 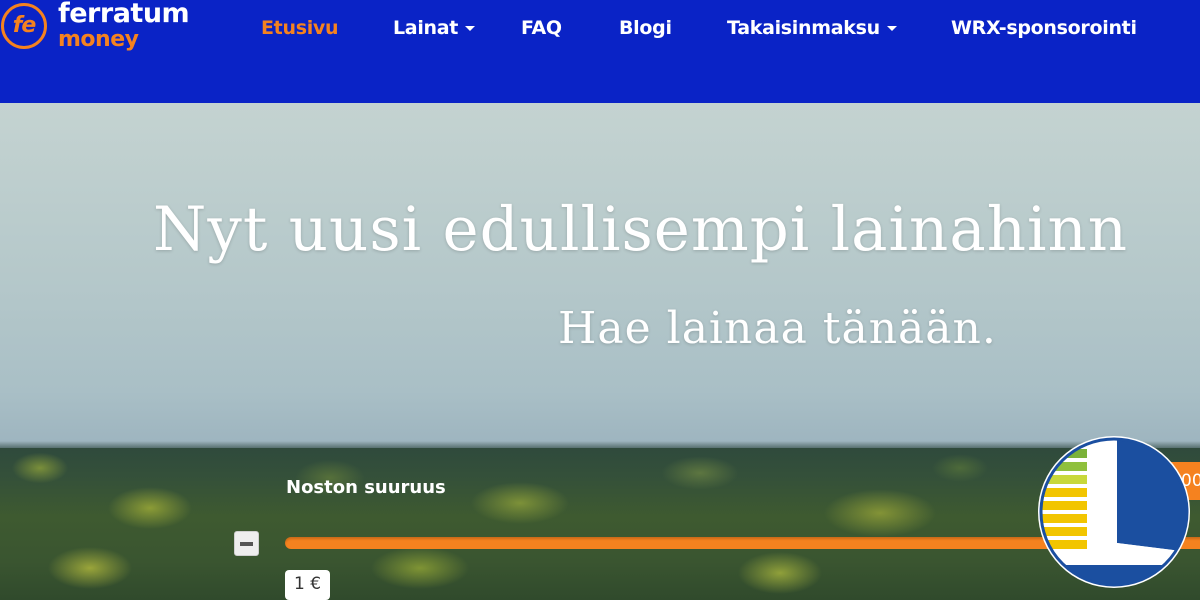 I want to click on loan-amount-label: Noston suuruus, so click(x=366, y=487).